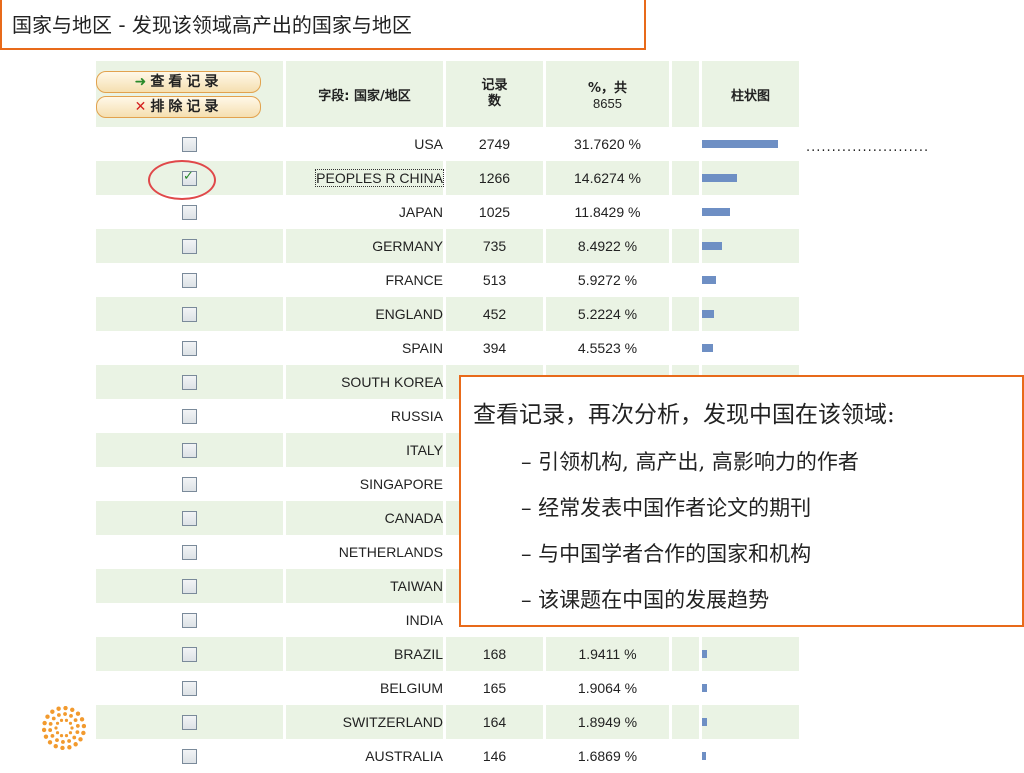  Describe the element at coordinates (366, 94) in the screenshot. I see `column-header-field: 字段: 国家/地区` at that location.